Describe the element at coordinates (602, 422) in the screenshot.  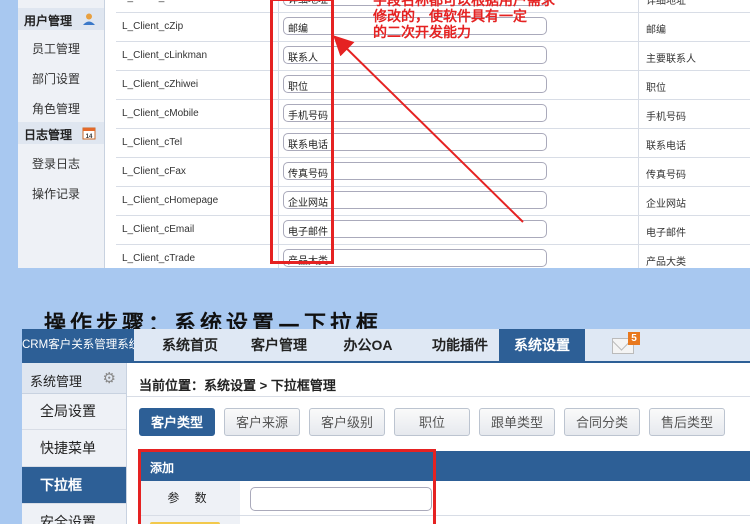
I see `tab-contract-category: 合同分类` at that location.